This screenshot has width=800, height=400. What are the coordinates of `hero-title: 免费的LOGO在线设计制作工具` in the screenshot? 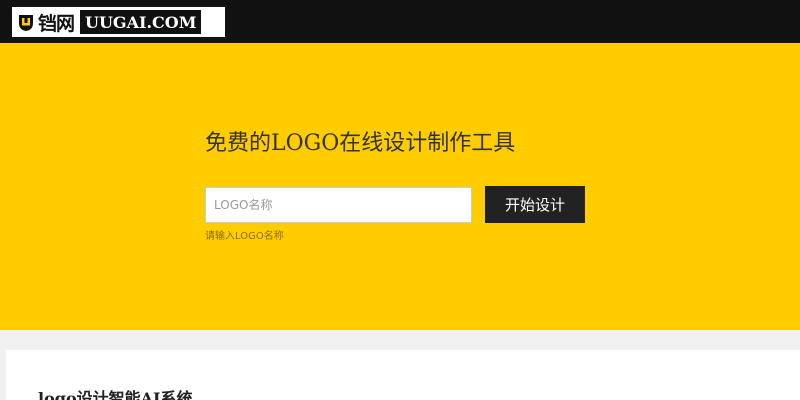 It's located at (360, 143).